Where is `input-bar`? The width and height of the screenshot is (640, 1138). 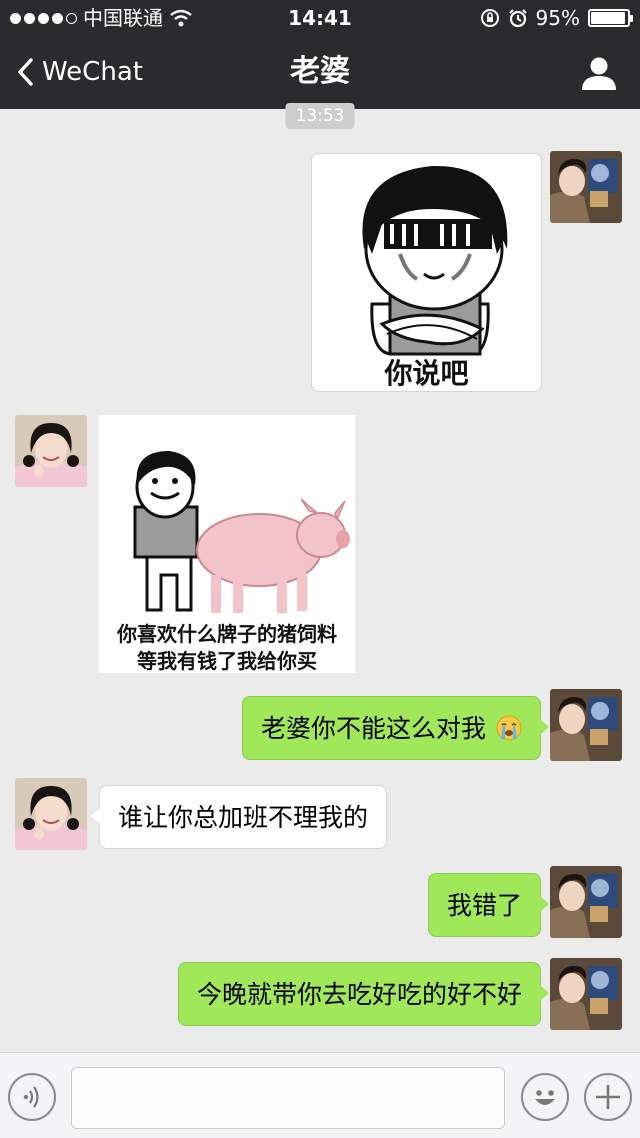 input-bar is located at coordinates (320, 1095).